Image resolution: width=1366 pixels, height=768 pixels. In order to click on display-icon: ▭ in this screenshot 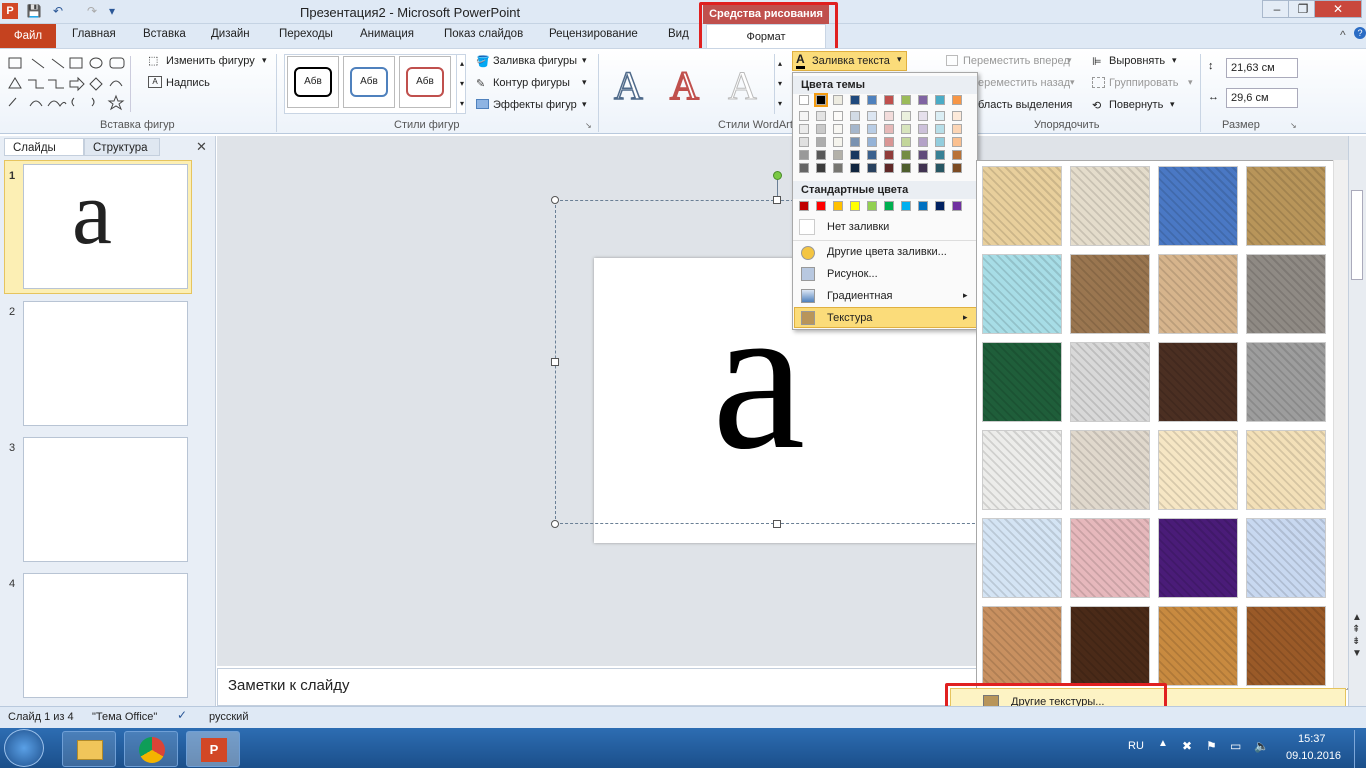, I will do `click(1235, 746)`.